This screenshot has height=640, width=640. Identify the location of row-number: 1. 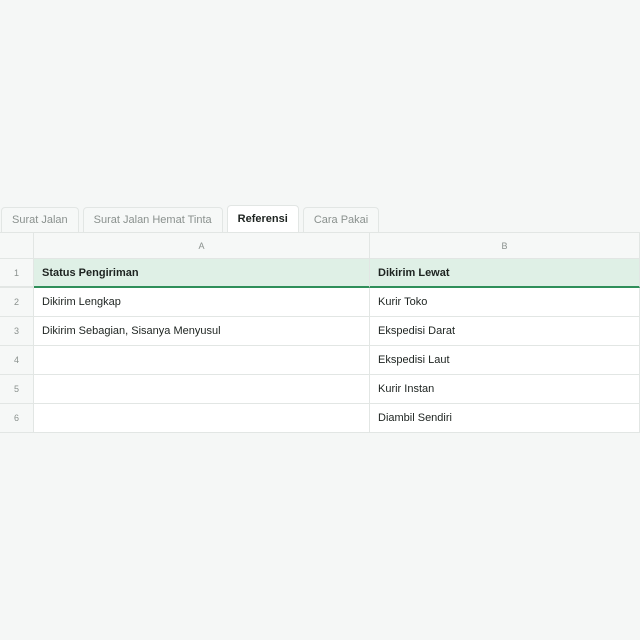
(17, 273).